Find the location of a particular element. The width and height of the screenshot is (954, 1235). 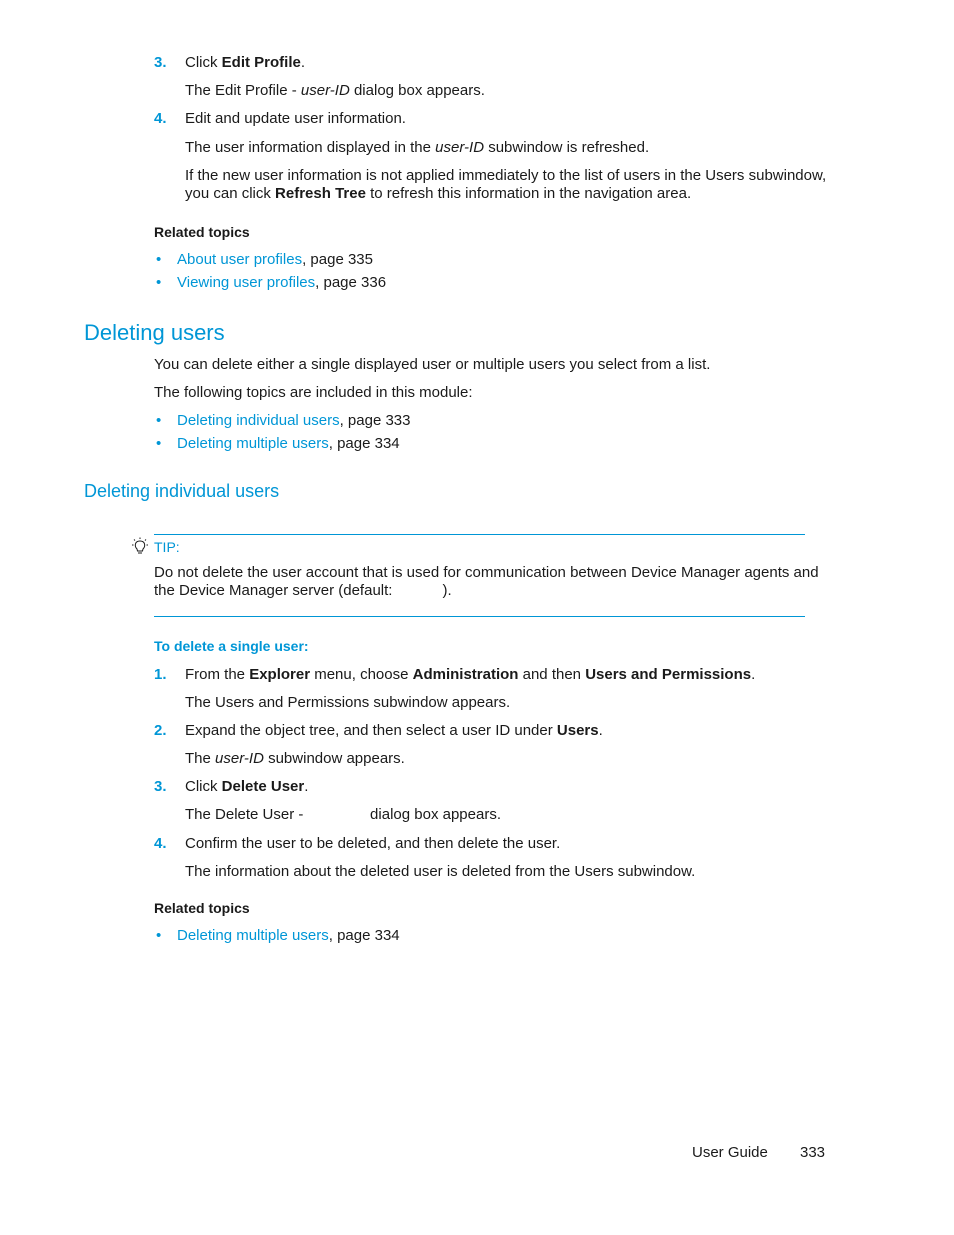

tip-text-line2: the Device Manager server (default: ). is located at coordinates (303, 590).